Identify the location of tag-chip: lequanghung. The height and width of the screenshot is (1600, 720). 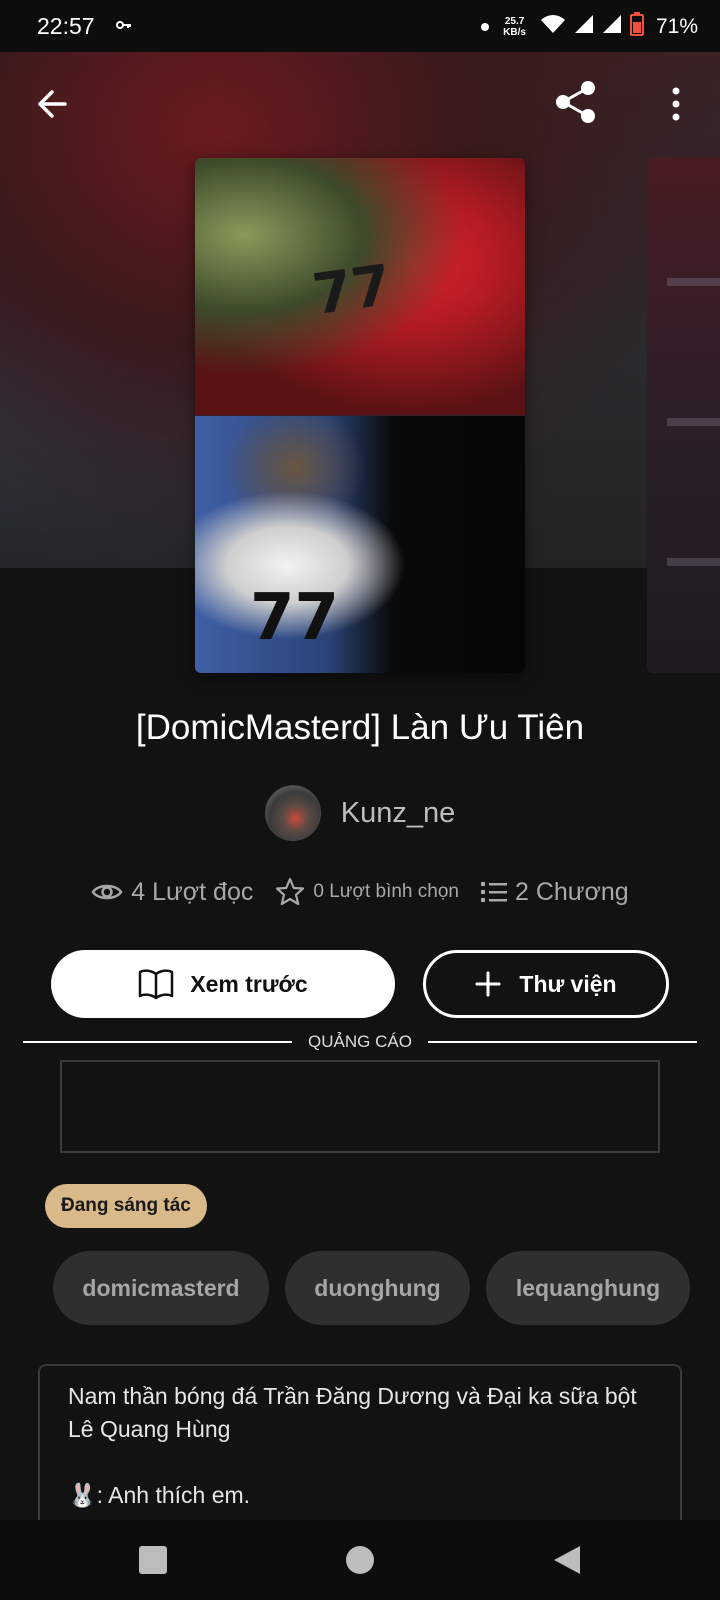
(588, 1288).